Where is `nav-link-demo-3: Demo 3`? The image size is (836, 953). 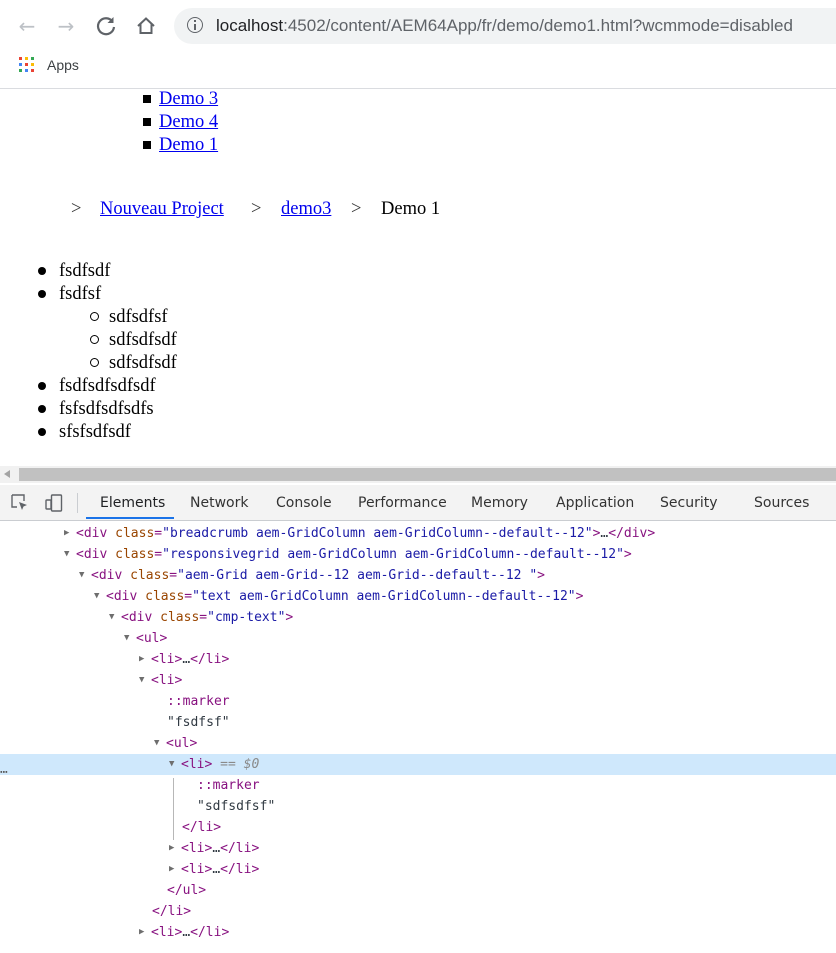 nav-link-demo-3: Demo 3 is located at coordinates (188, 99).